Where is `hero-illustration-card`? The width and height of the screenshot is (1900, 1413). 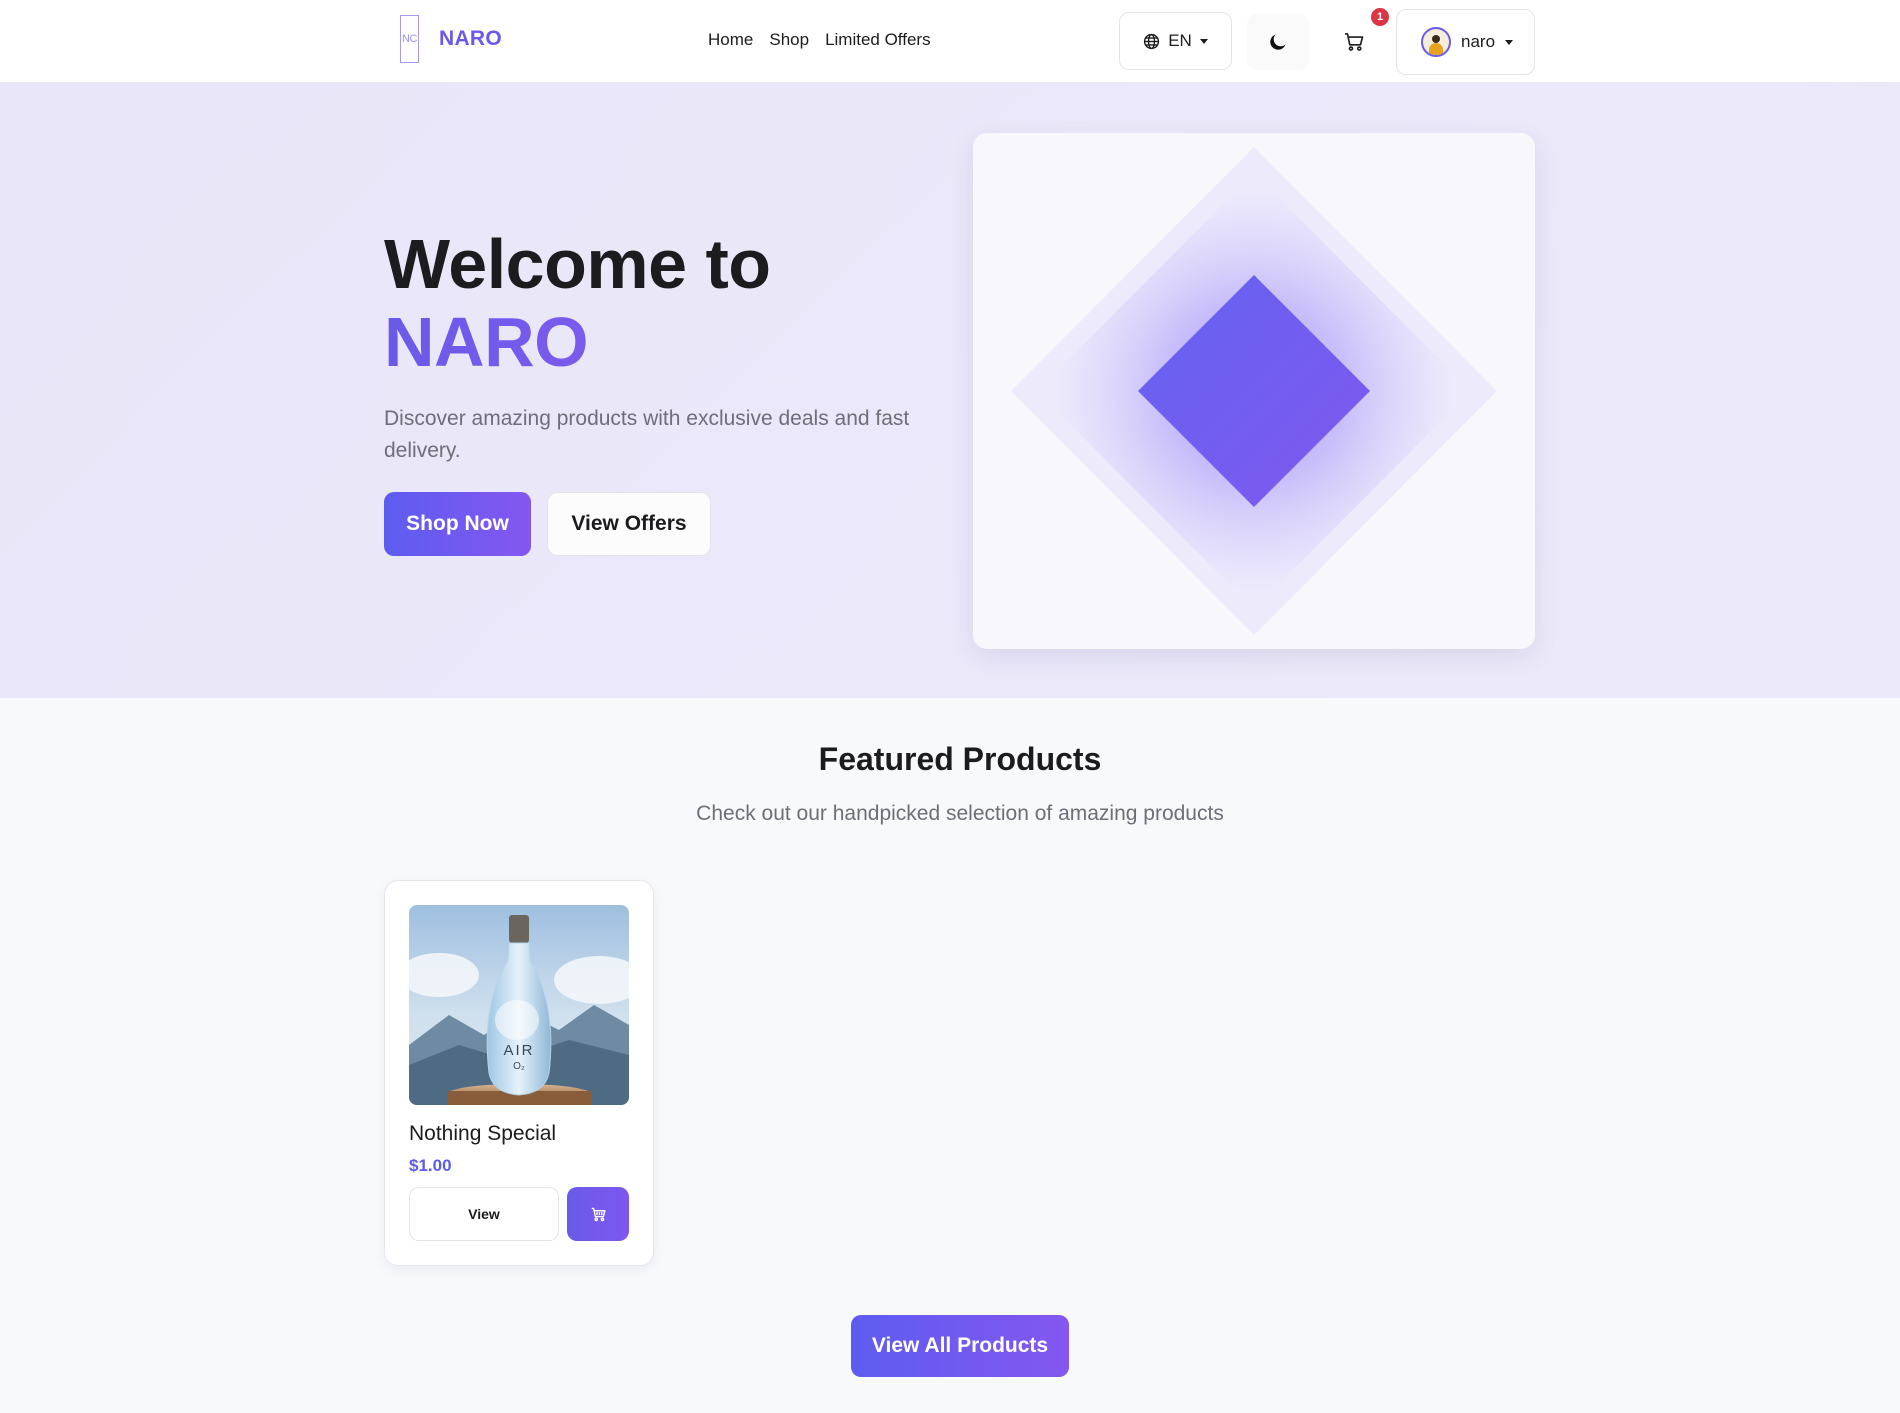 hero-illustration-card is located at coordinates (1254, 391).